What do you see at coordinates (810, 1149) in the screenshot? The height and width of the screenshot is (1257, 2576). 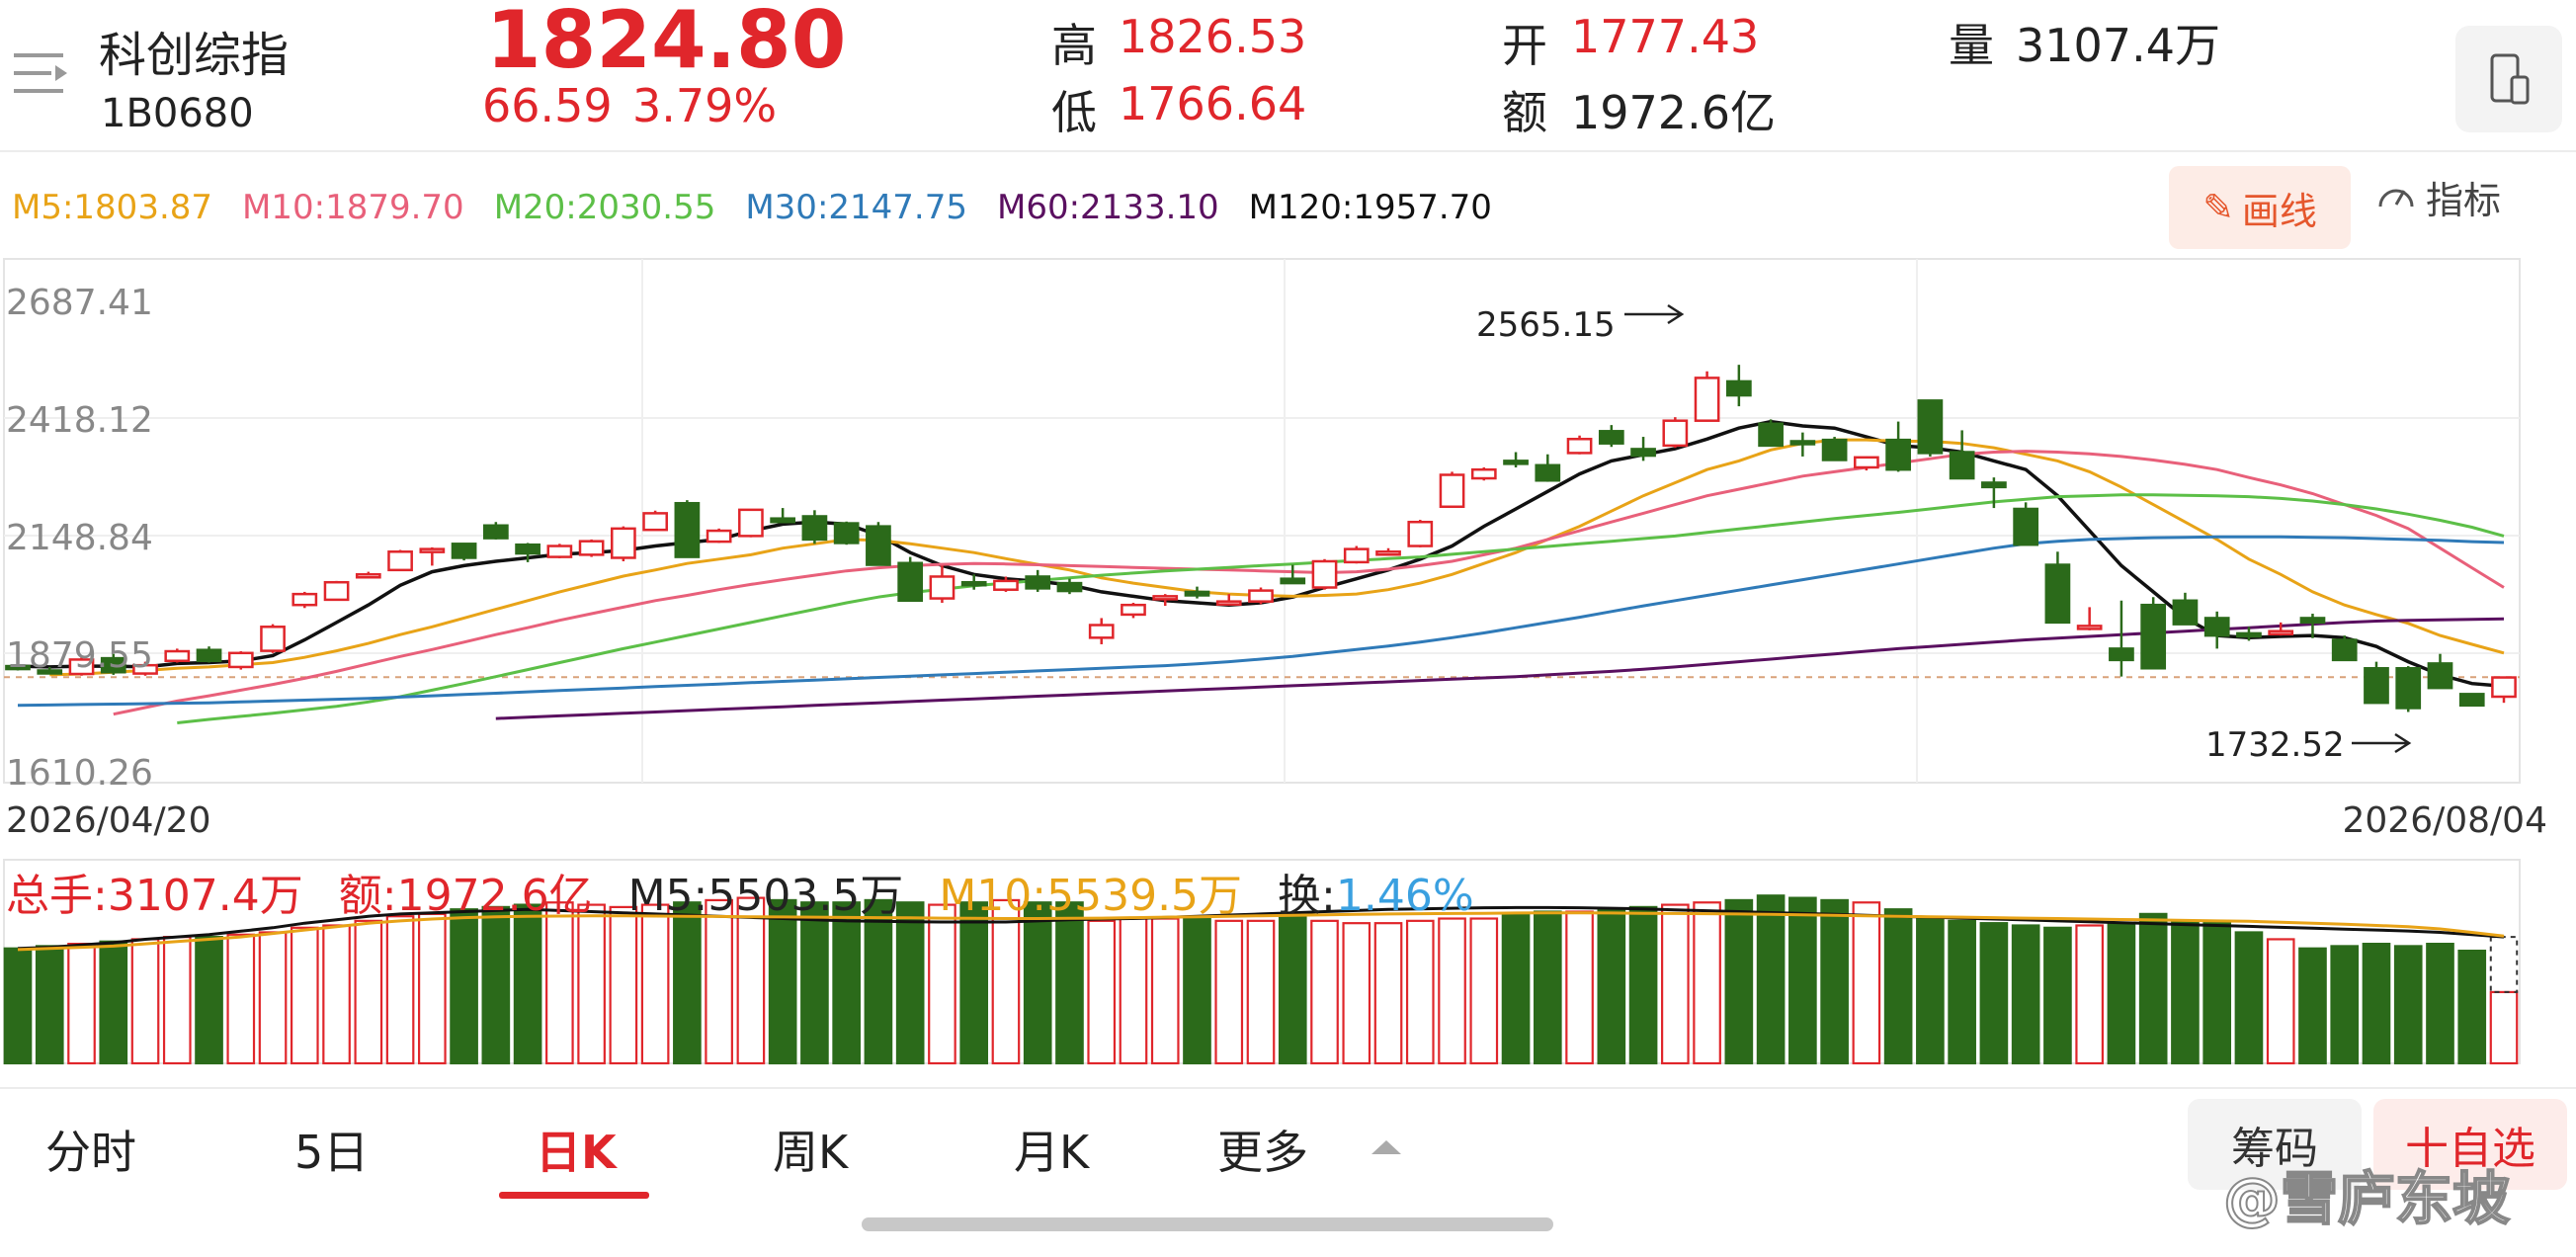 I see `tab-weekly-k: 周K` at bounding box center [810, 1149].